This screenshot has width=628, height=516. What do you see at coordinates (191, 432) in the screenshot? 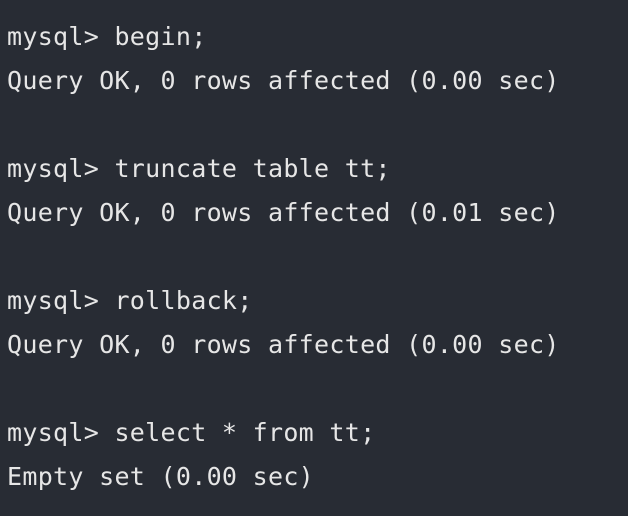
I see `command-line: mysql> select * from tt;` at bounding box center [191, 432].